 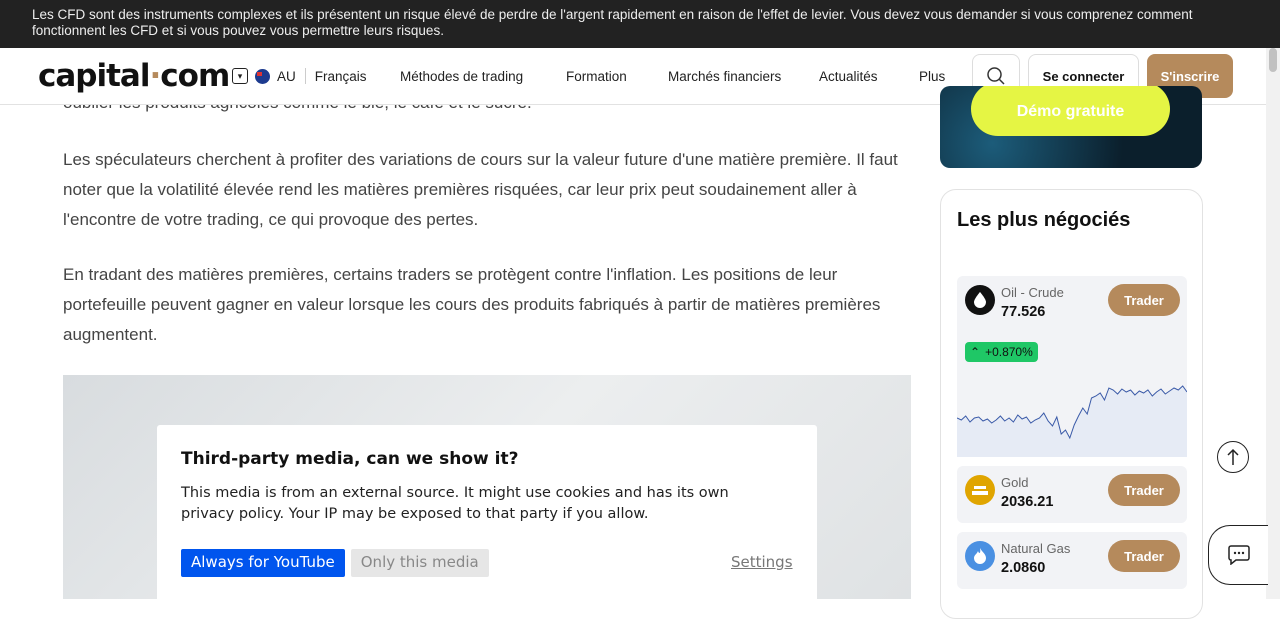 I want to click on demo-promo-card: Démo gratuite, so click(x=1071, y=127).